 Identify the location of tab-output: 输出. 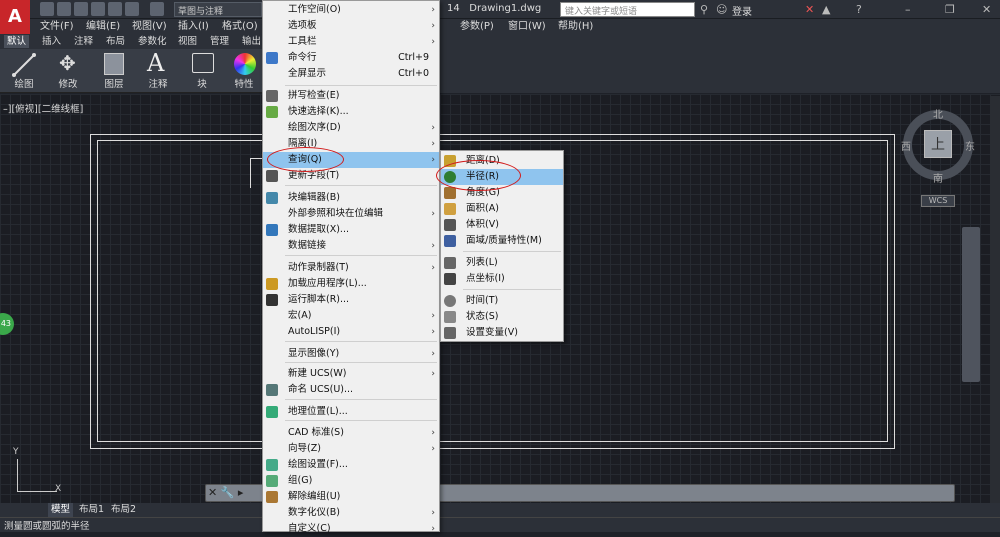
(251, 41).